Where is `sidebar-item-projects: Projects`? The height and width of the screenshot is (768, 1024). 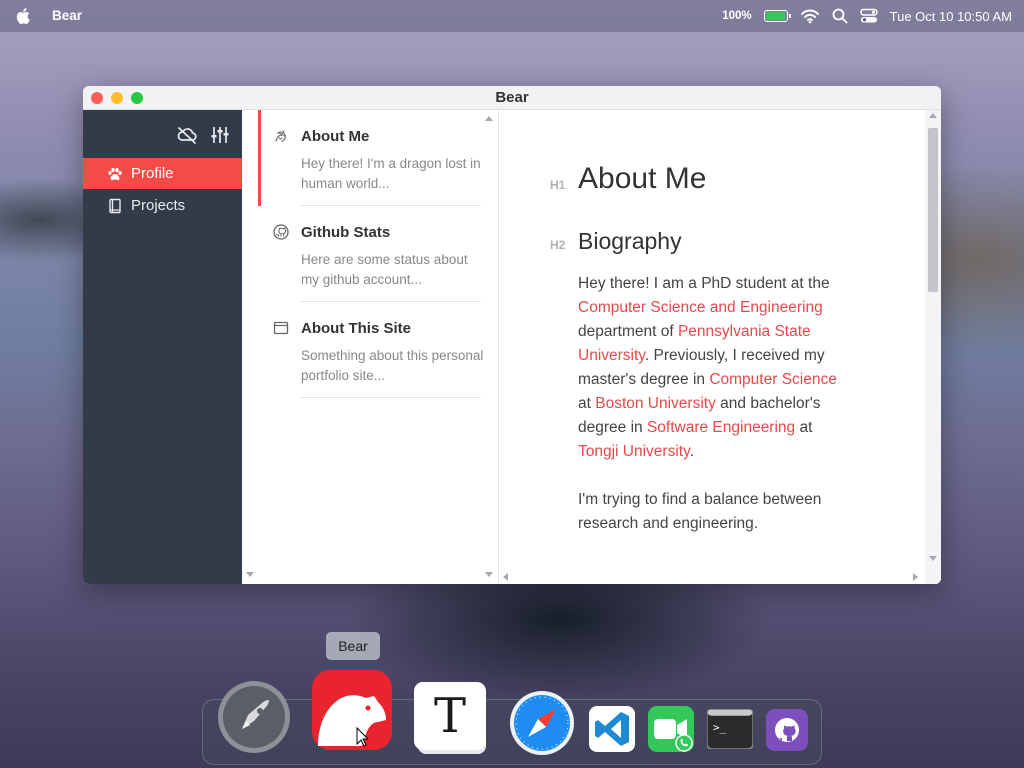 sidebar-item-projects: Projects is located at coordinates (162, 205).